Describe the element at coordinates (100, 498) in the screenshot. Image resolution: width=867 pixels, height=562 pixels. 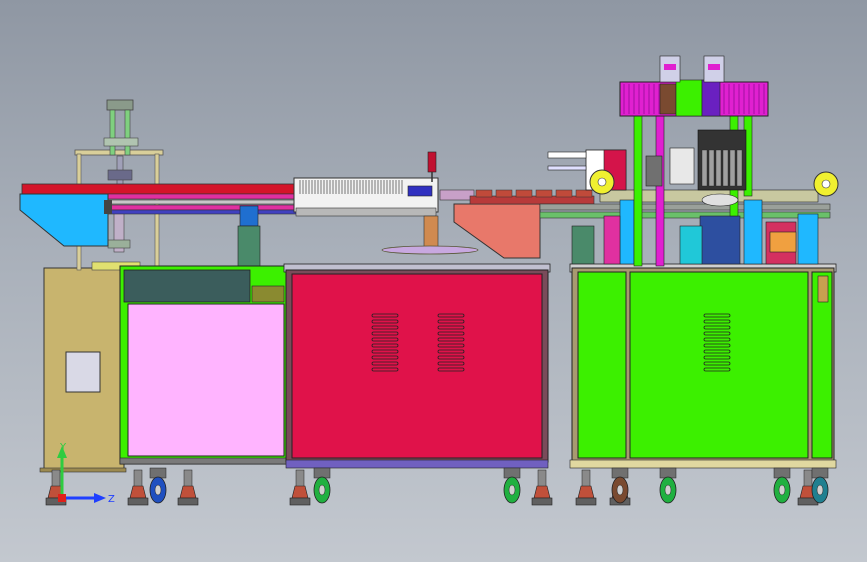
I see `z-axis-arrowhead` at that location.